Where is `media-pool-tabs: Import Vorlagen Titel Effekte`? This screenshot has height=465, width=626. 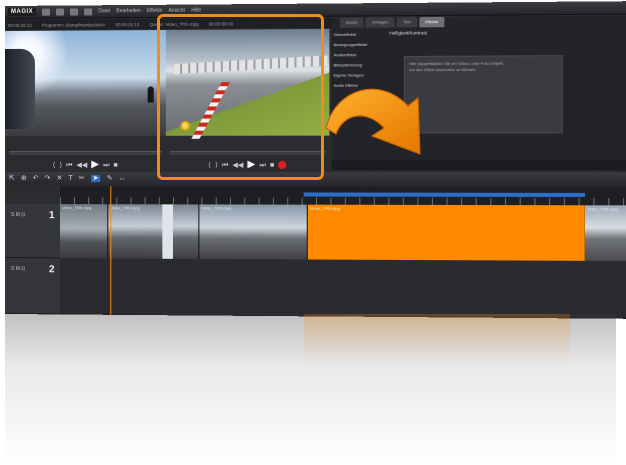
media-pool-tabs: Import Vorlagen Titel Effekte is located at coordinates (478, 22).